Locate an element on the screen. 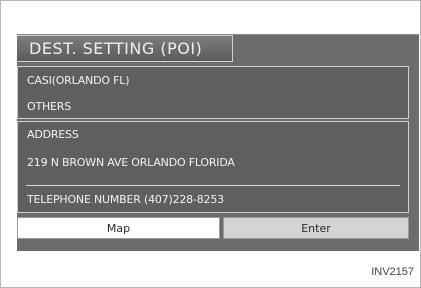 The image size is (421, 288). address-value: 219 N BROWN AVE ORLANDO FLORIDA is located at coordinates (131, 162).